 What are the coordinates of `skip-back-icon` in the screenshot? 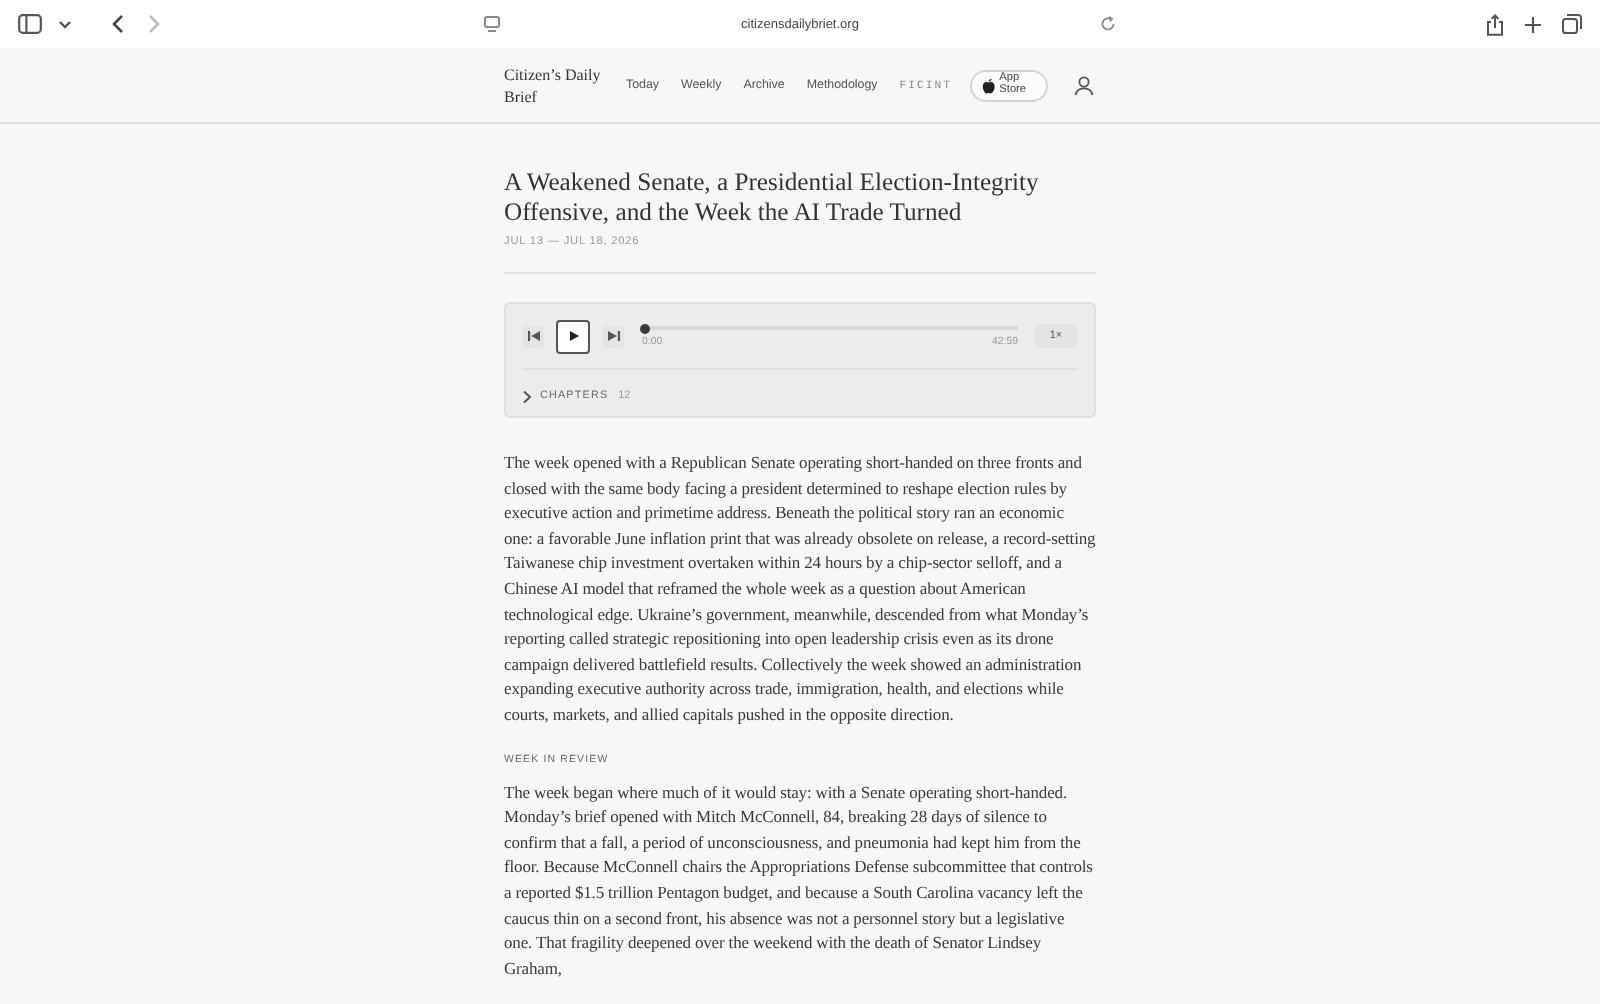 It's located at (533, 336).